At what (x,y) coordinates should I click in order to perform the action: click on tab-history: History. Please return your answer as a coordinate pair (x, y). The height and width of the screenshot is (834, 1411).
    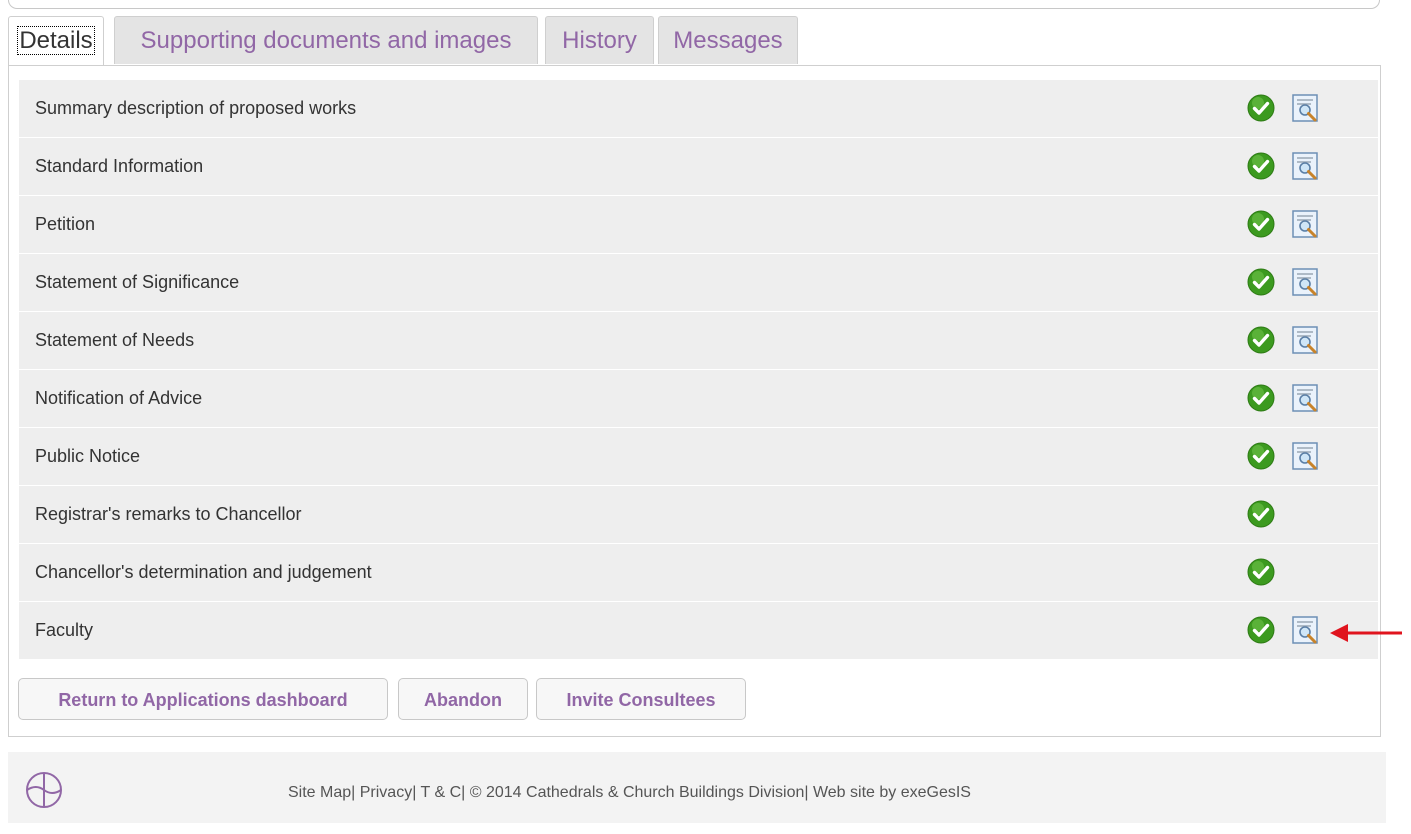
    Looking at the image, I should click on (599, 40).